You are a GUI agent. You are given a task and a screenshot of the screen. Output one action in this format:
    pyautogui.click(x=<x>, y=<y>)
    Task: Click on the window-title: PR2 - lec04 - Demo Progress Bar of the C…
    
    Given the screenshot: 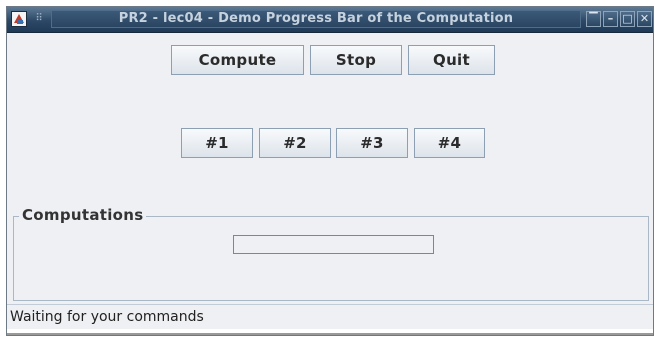 What is the action you would take?
    pyautogui.click(x=316, y=18)
    